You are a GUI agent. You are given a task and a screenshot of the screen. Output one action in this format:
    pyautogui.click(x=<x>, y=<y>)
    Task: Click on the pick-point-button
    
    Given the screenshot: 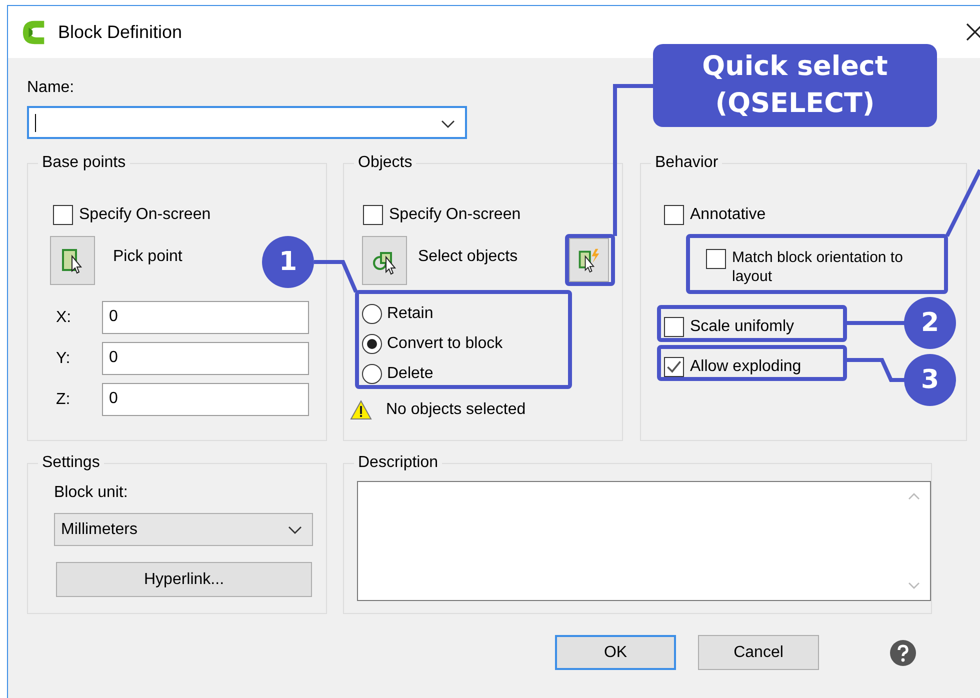 What is the action you would take?
    pyautogui.click(x=72, y=260)
    